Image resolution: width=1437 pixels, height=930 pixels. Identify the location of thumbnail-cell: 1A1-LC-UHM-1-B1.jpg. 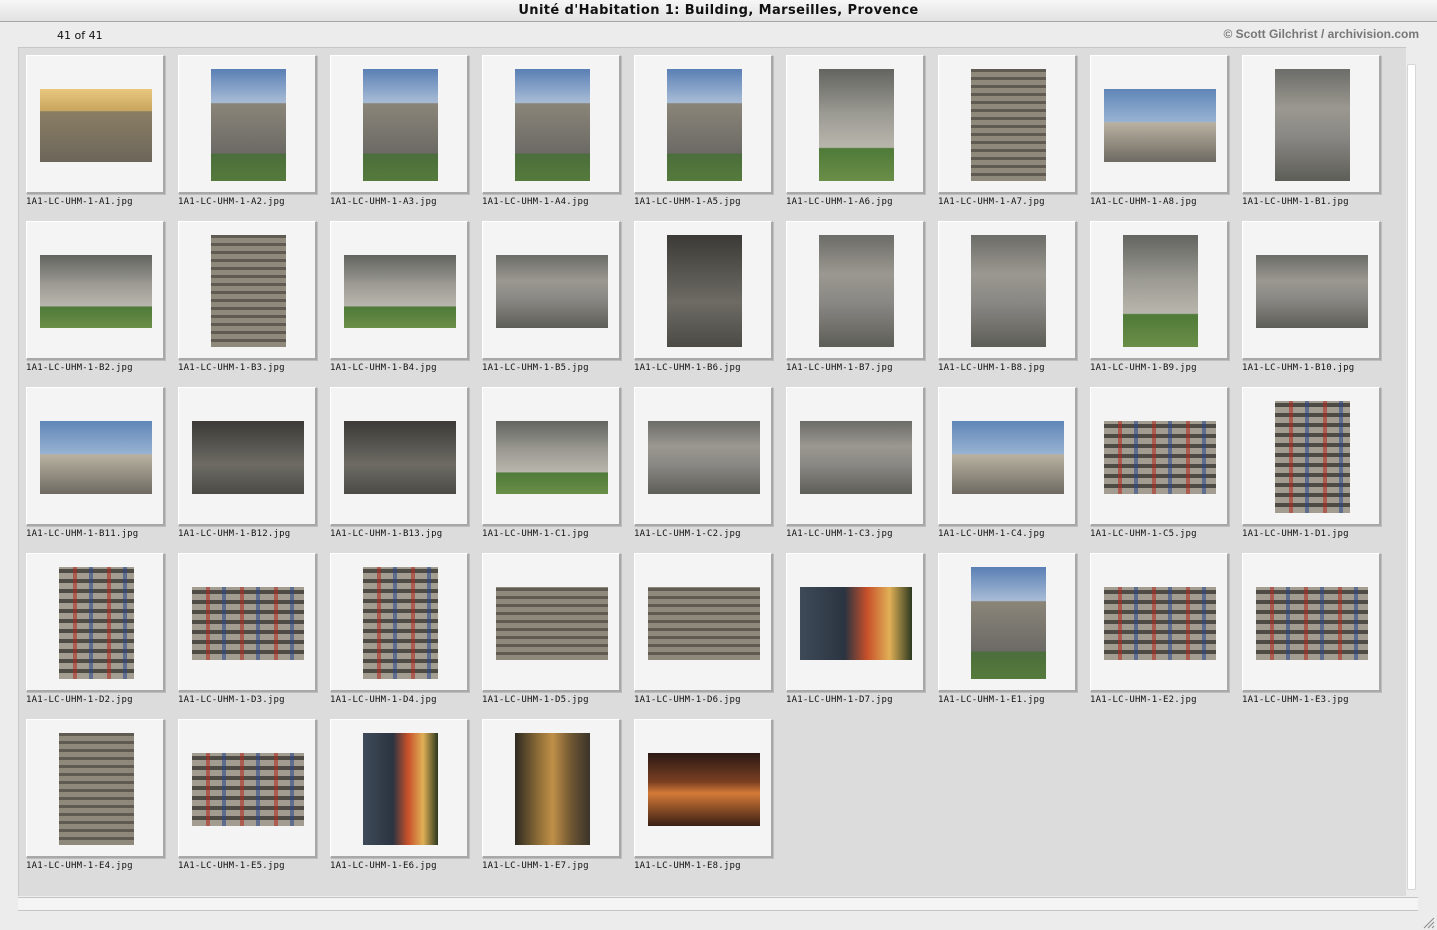
(1311, 131).